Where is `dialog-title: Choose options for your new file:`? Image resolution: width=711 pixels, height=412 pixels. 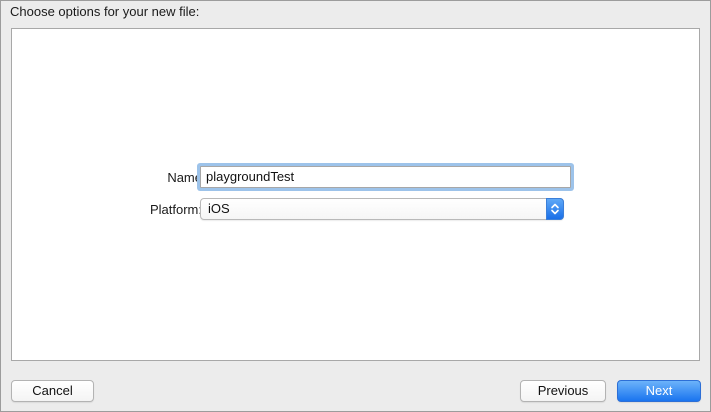
dialog-title: Choose options for your new file: is located at coordinates (105, 11).